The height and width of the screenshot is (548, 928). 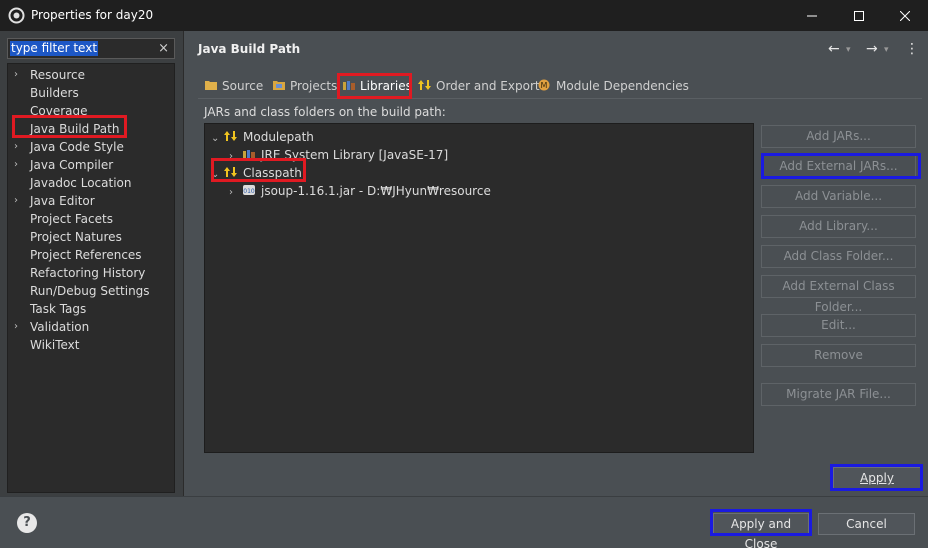 I want to click on library-icon, so click(x=249, y=154).